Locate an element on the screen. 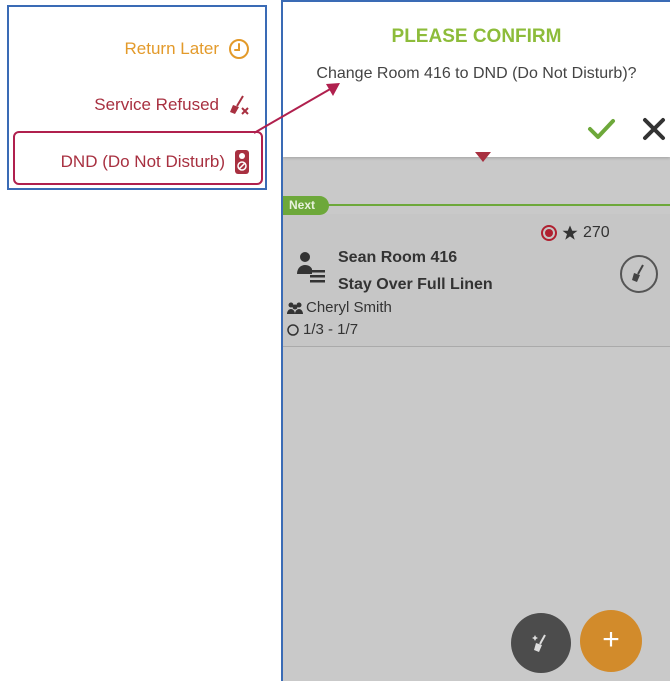 The height and width of the screenshot is (681, 670). clean-fab is located at coordinates (541, 643).